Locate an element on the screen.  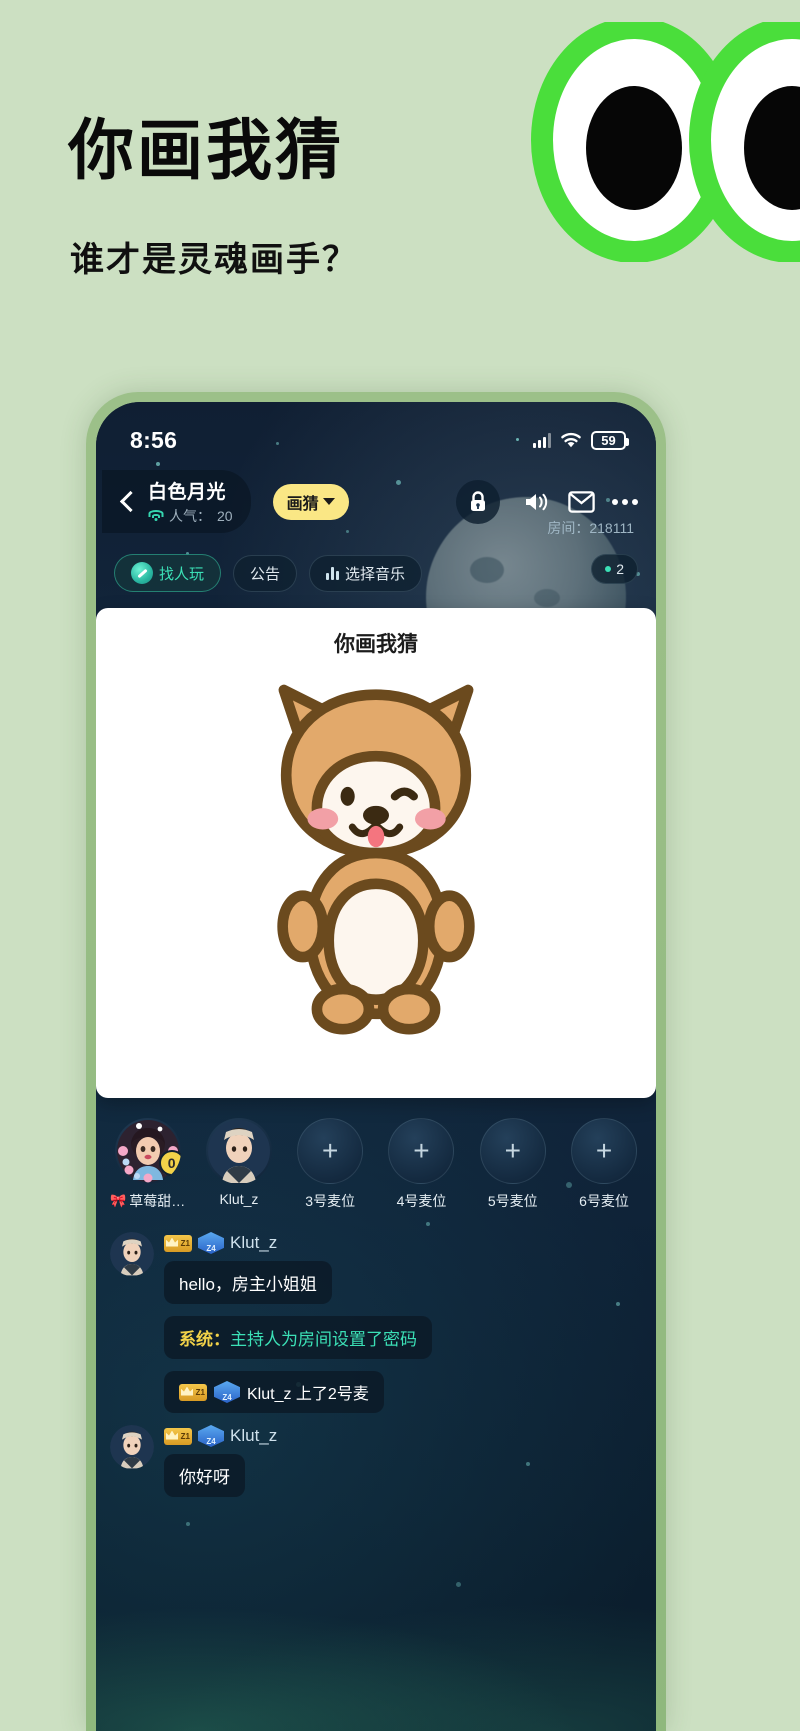
game-card-title: 你画我猜 is located at coordinates (376, 644).